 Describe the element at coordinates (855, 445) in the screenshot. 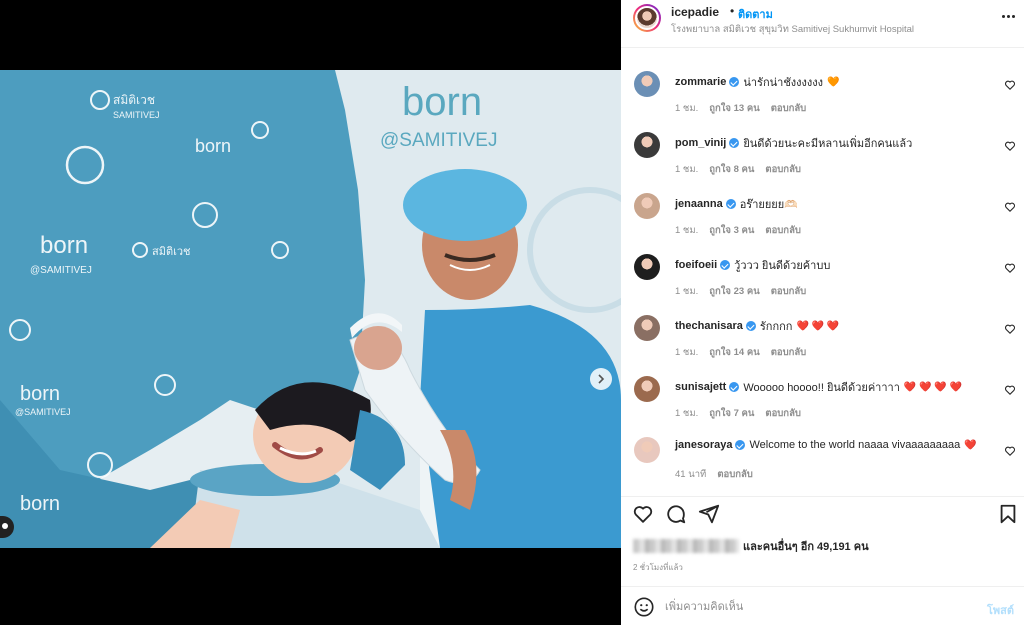

I see `comment-text: Welcome to the world naaaa vivaaaaaaaaa` at that location.